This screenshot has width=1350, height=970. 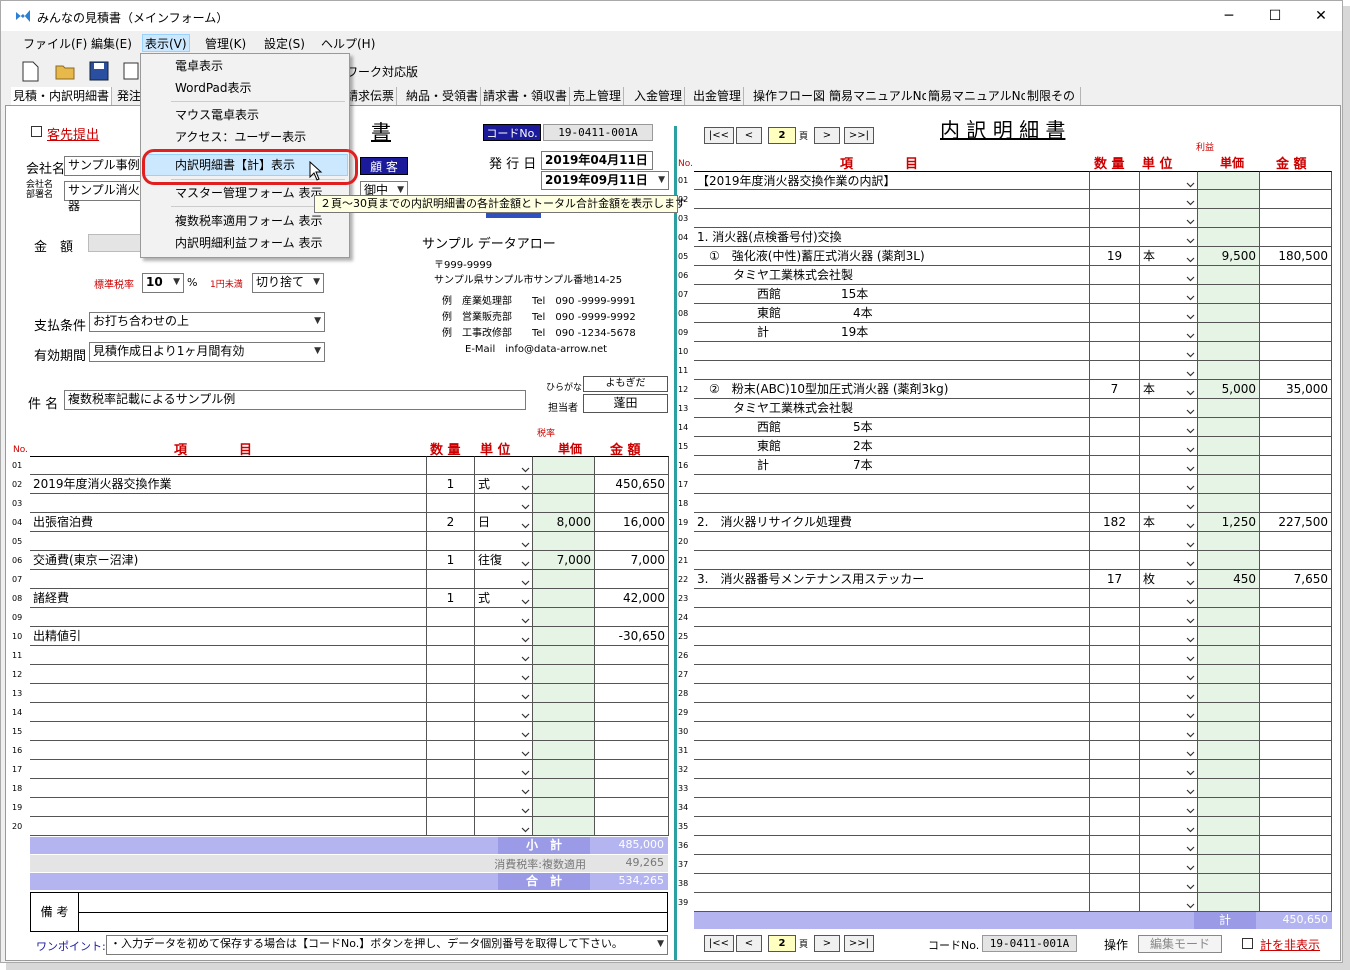 What do you see at coordinates (1296, 389) in the screenshot?
I see `cell-amount: 35,000` at bounding box center [1296, 389].